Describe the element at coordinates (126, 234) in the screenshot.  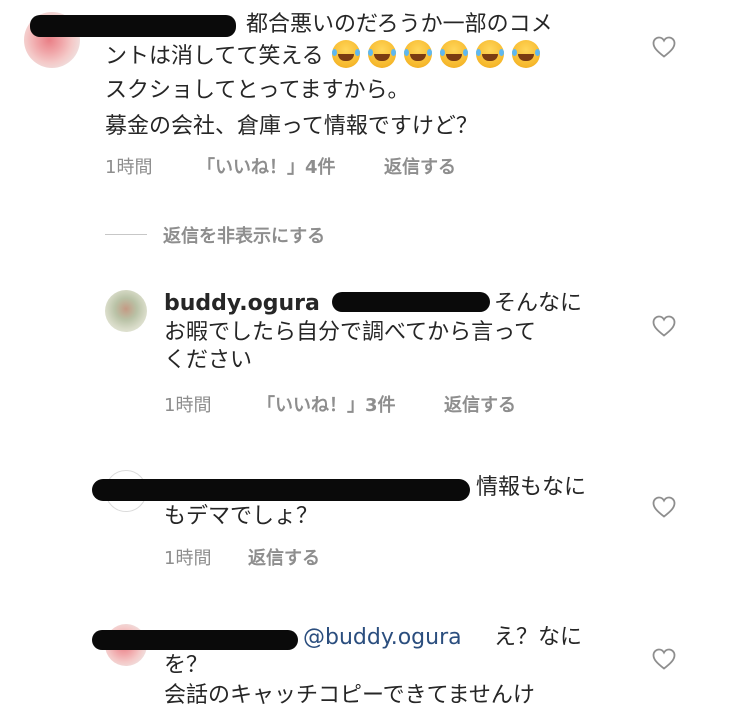
I see `divider` at that location.